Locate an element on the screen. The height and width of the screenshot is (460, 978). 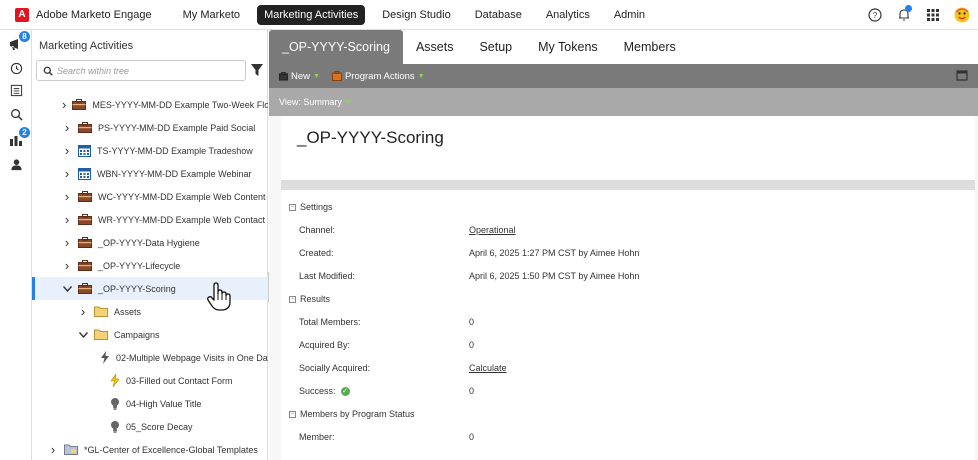
tree-item: › _OP-YYYY-Data Hygiene is located at coordinates (150, 242).